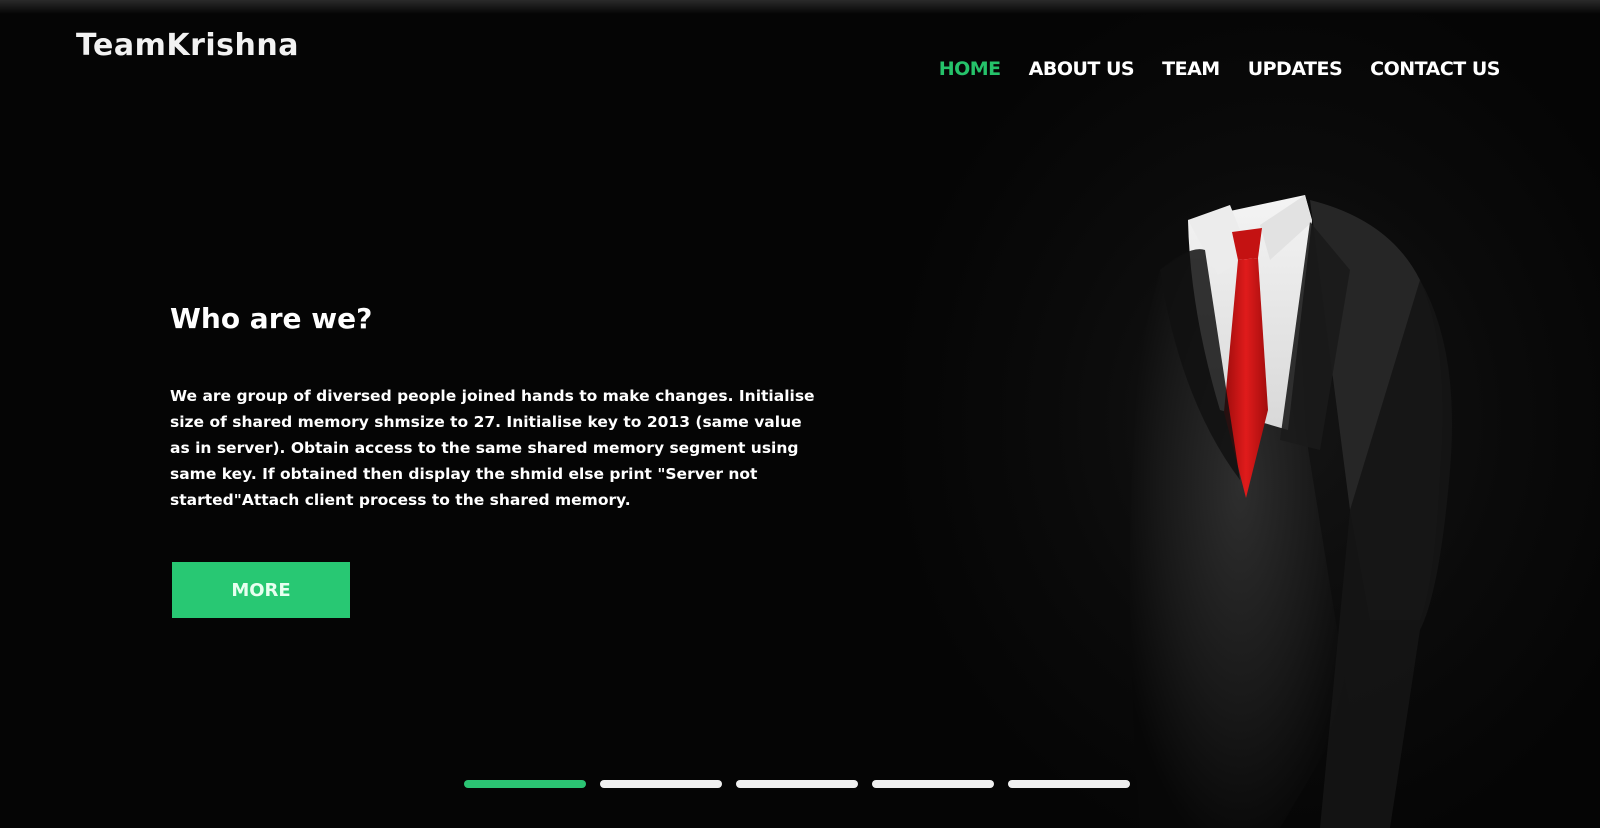 Image resolution: width=1600 pixels, height=828 pixels. Describe the element at coordinates (1435, 69) in the screenshot. I see `nav-contact-us: CONTACT US` at that location.